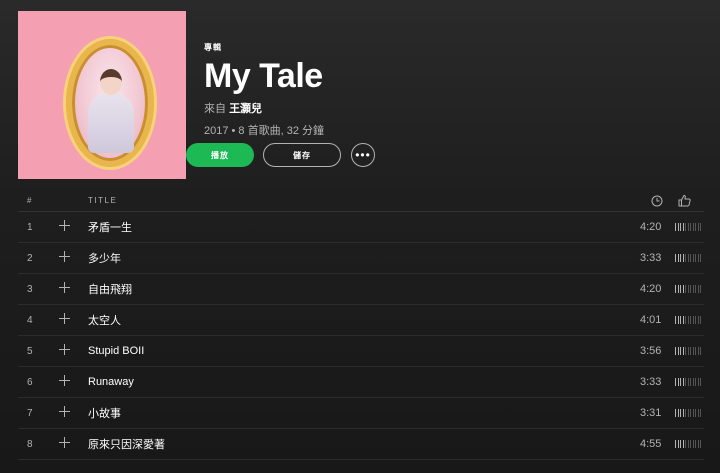 The height and width of the screenshot is (473, 720). I want to click on track-duration: 3:31, so click(651, 413).